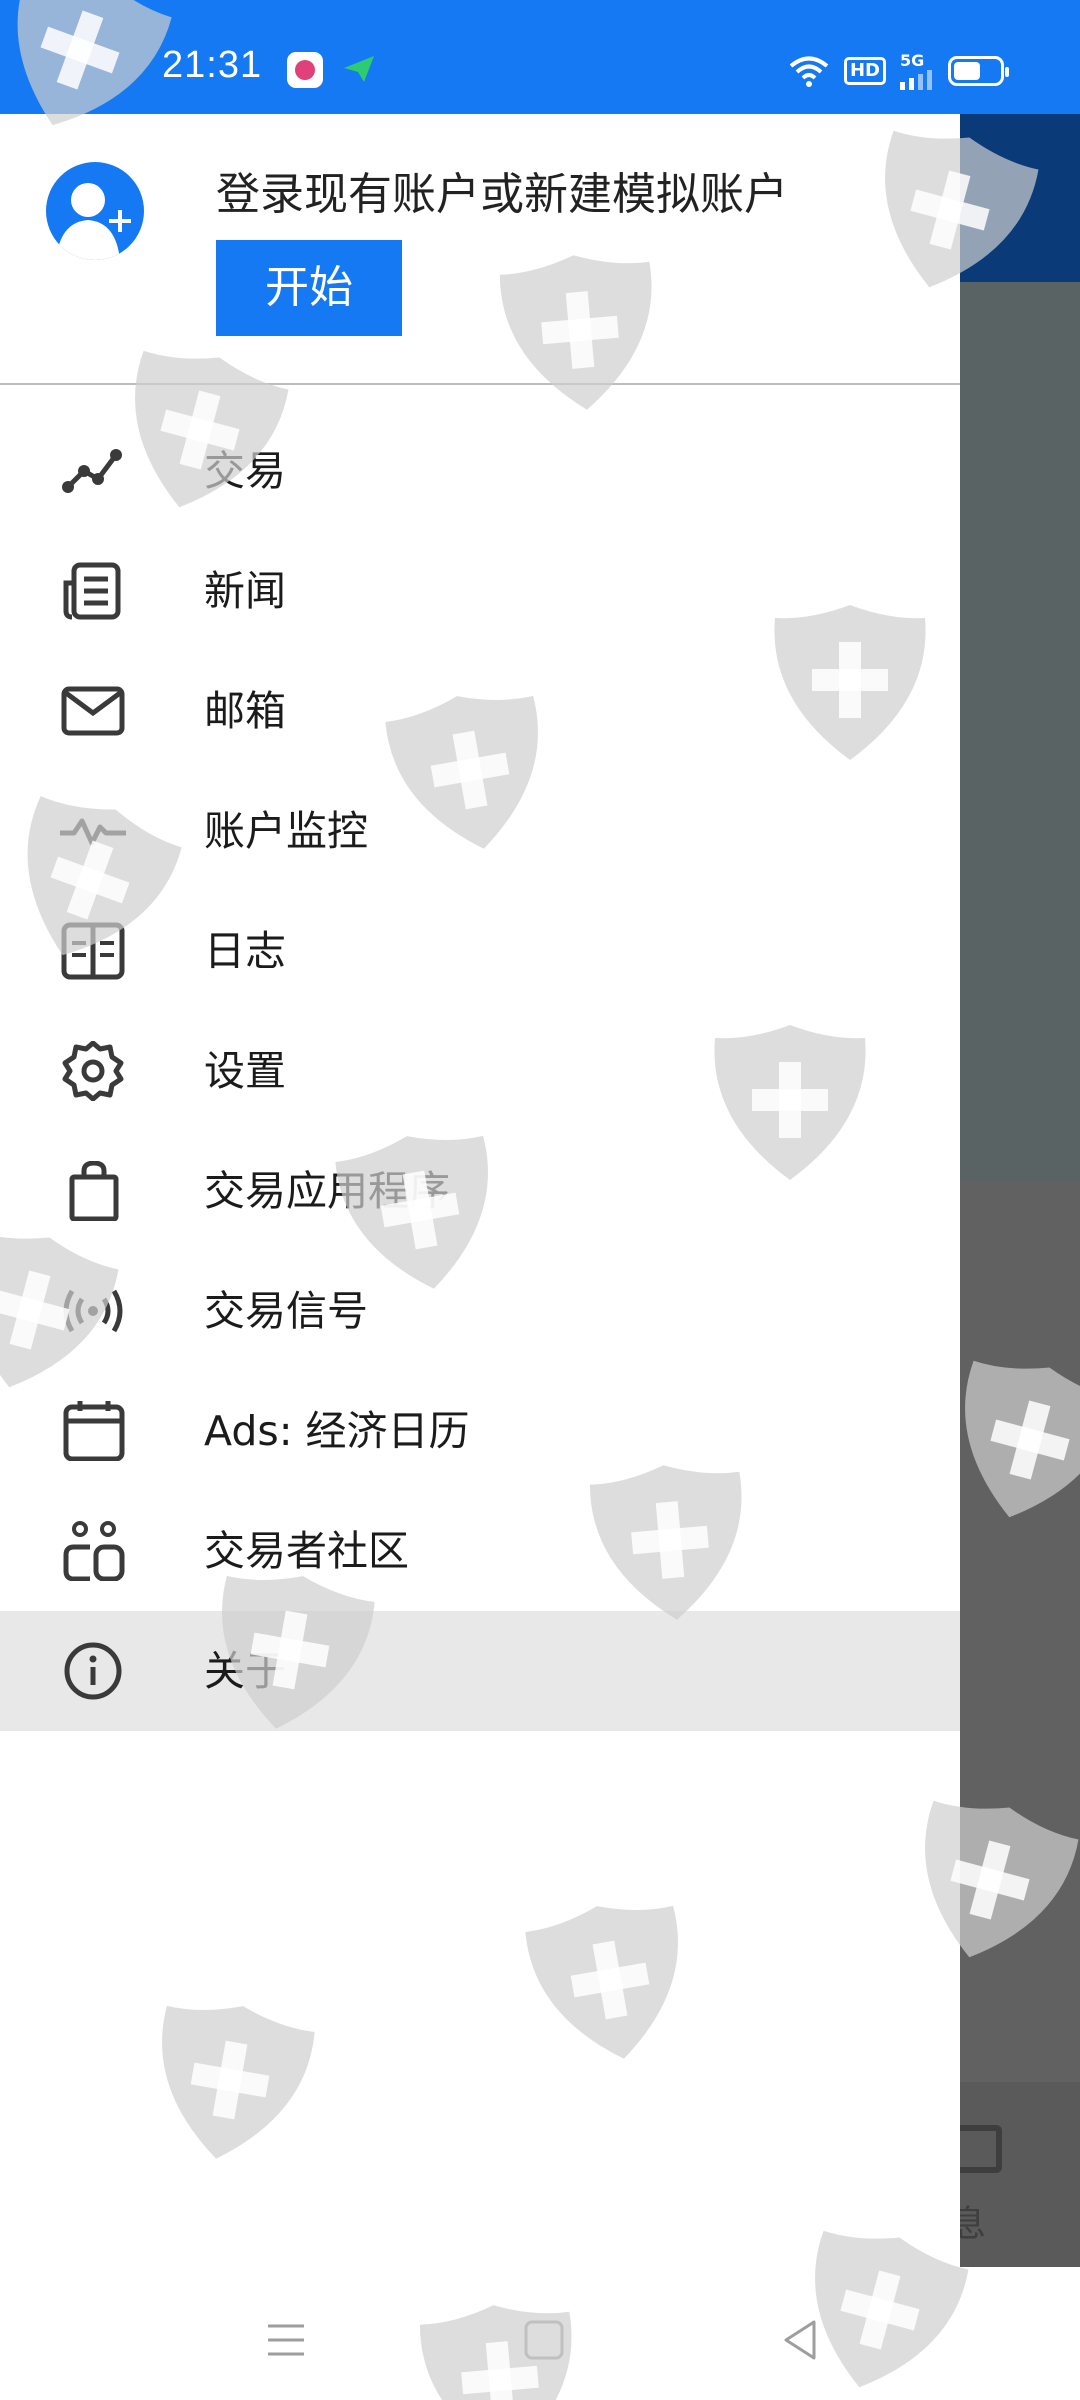 This screenshot has height=2400, width=1080. Describe the element at coordinates (93, 711) in the screenshot. I see `mail-icon` at that location.